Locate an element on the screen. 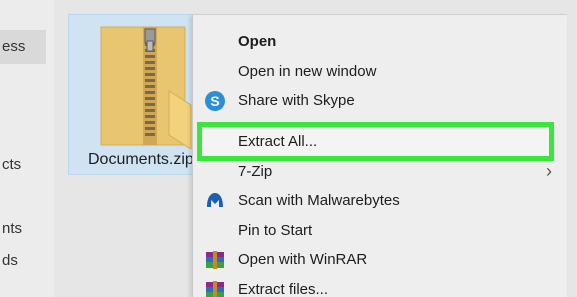 The height and width of the screenshot is (297, 577). menu-item-scan-malwarebytes: Scan with Malwarebytes is located at coordinates (380, 200).